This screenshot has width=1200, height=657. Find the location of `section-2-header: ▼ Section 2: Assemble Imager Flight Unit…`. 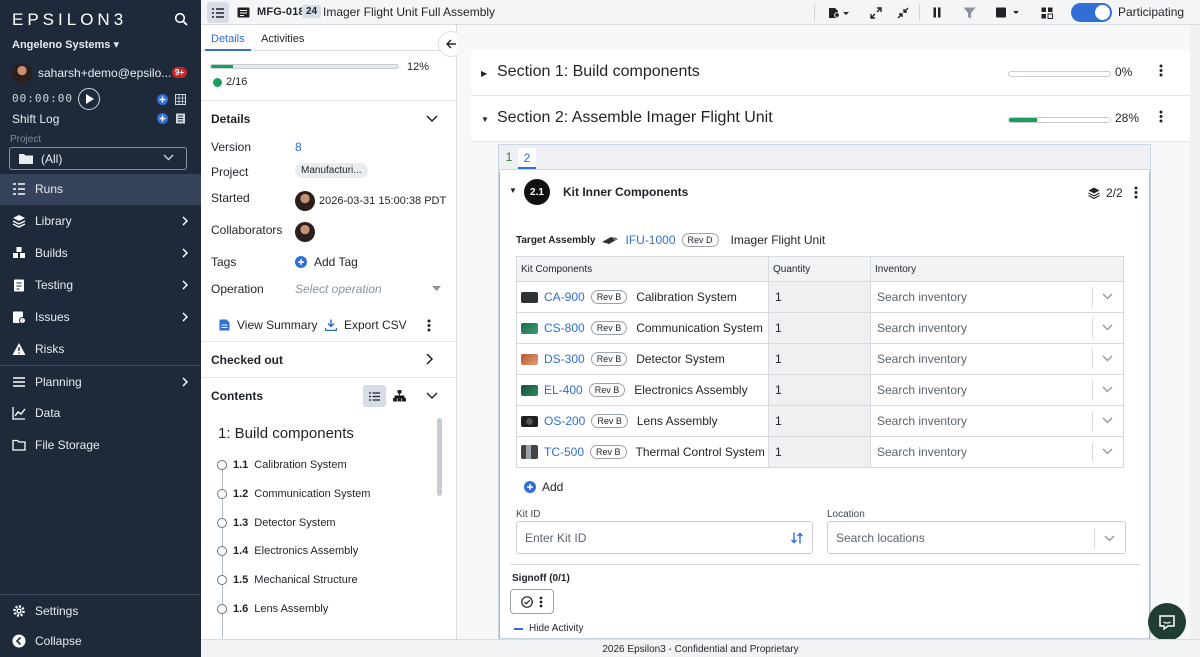

section-2-header: ▼ Section 2: Assemble Imager Flight Unit… is located at coordinates (830, 119).